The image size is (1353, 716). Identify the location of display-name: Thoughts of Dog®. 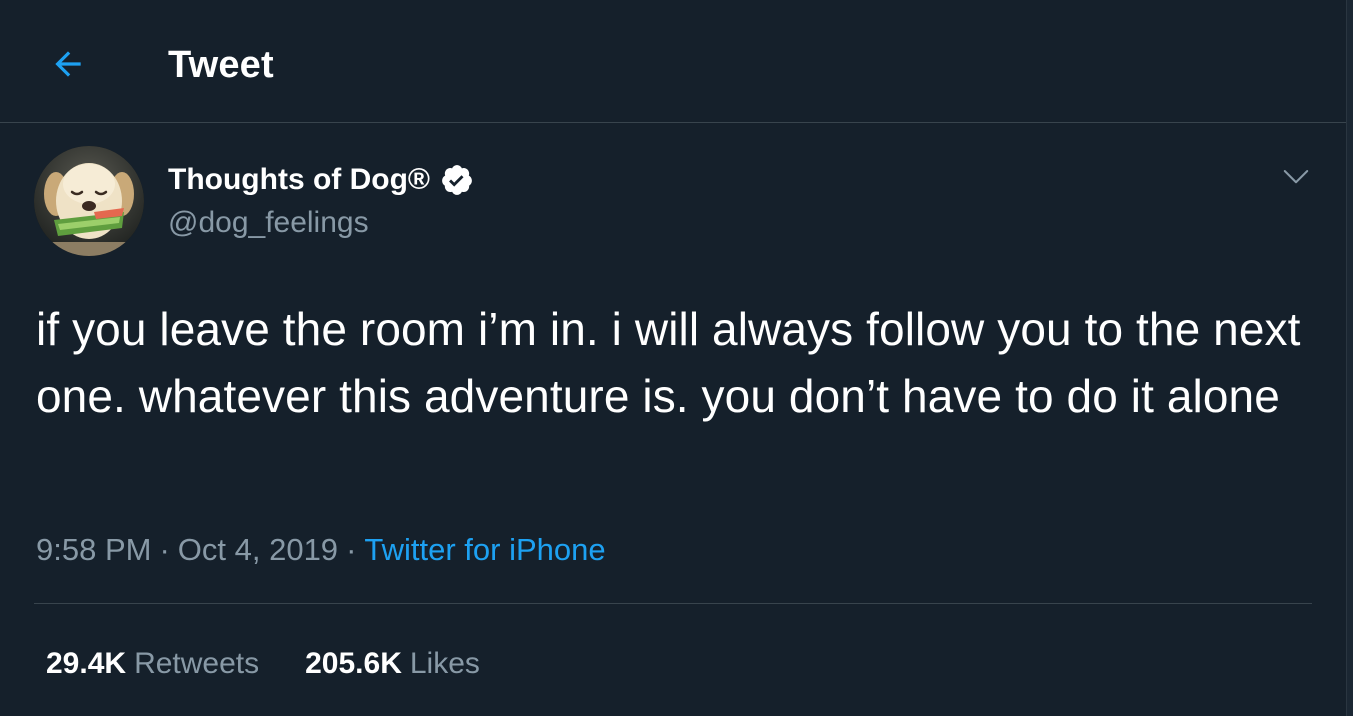
(299, 179).